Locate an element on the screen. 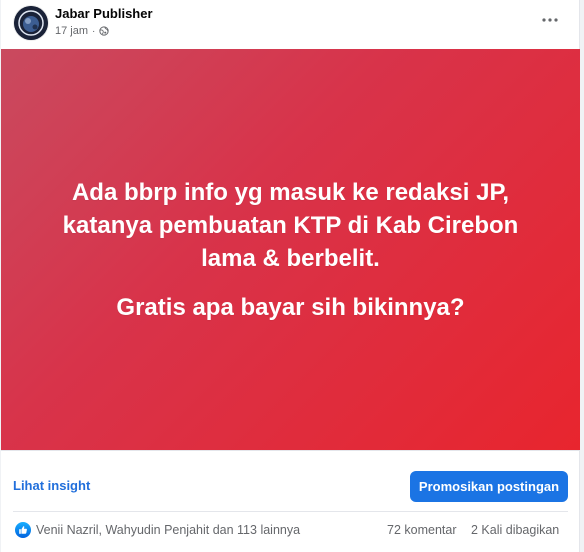 This screenshot has width=584, height=552. post-header: Jabar Publisher 17 jam · is located at coordinates (290, 24).